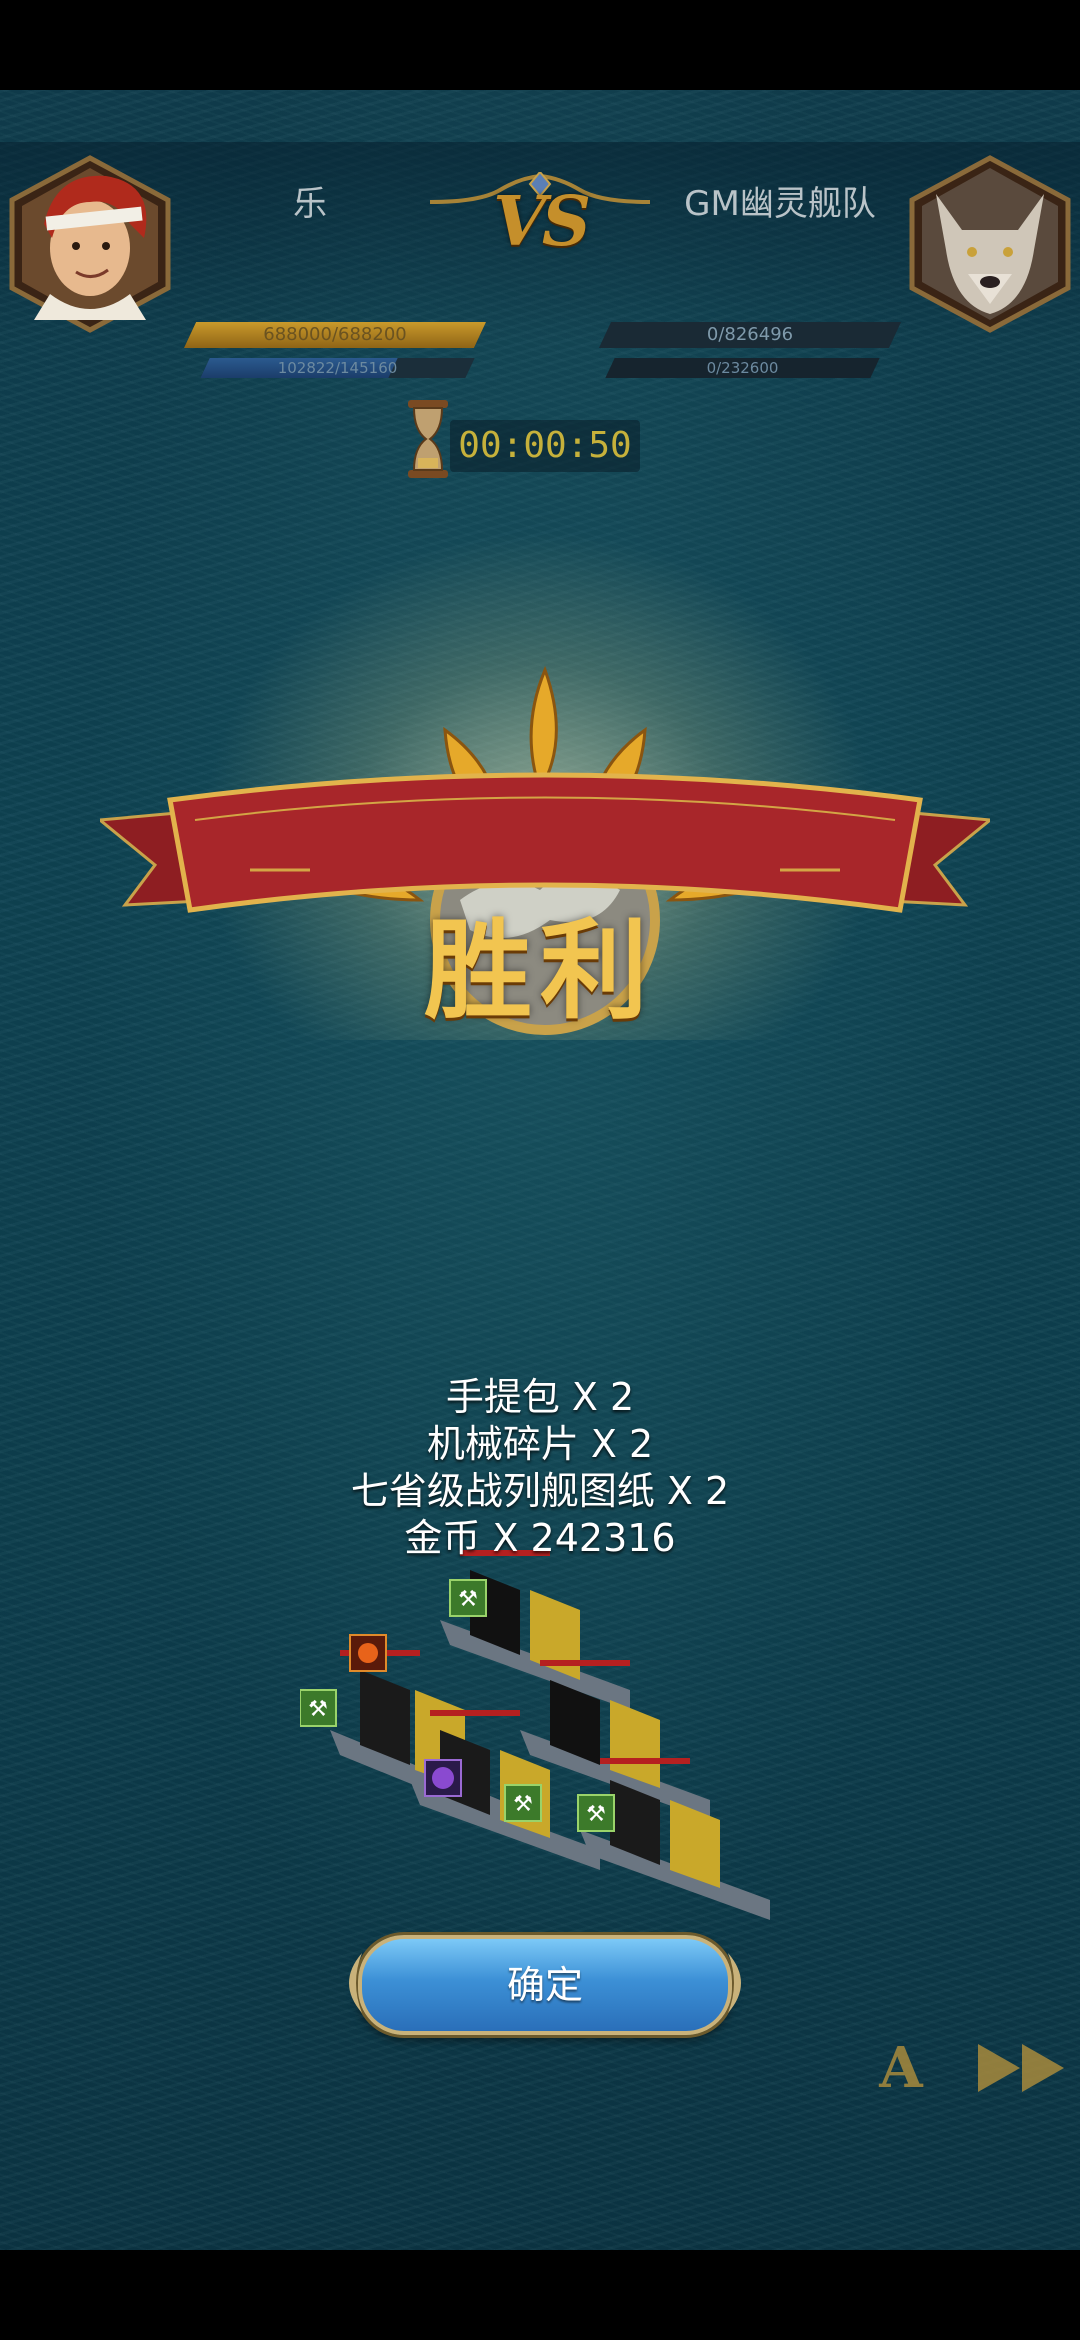 The width and height of the screenshot is (1080, 2340). I want to click on enemy-hp-bar: 0/826496, so click(750, 335).